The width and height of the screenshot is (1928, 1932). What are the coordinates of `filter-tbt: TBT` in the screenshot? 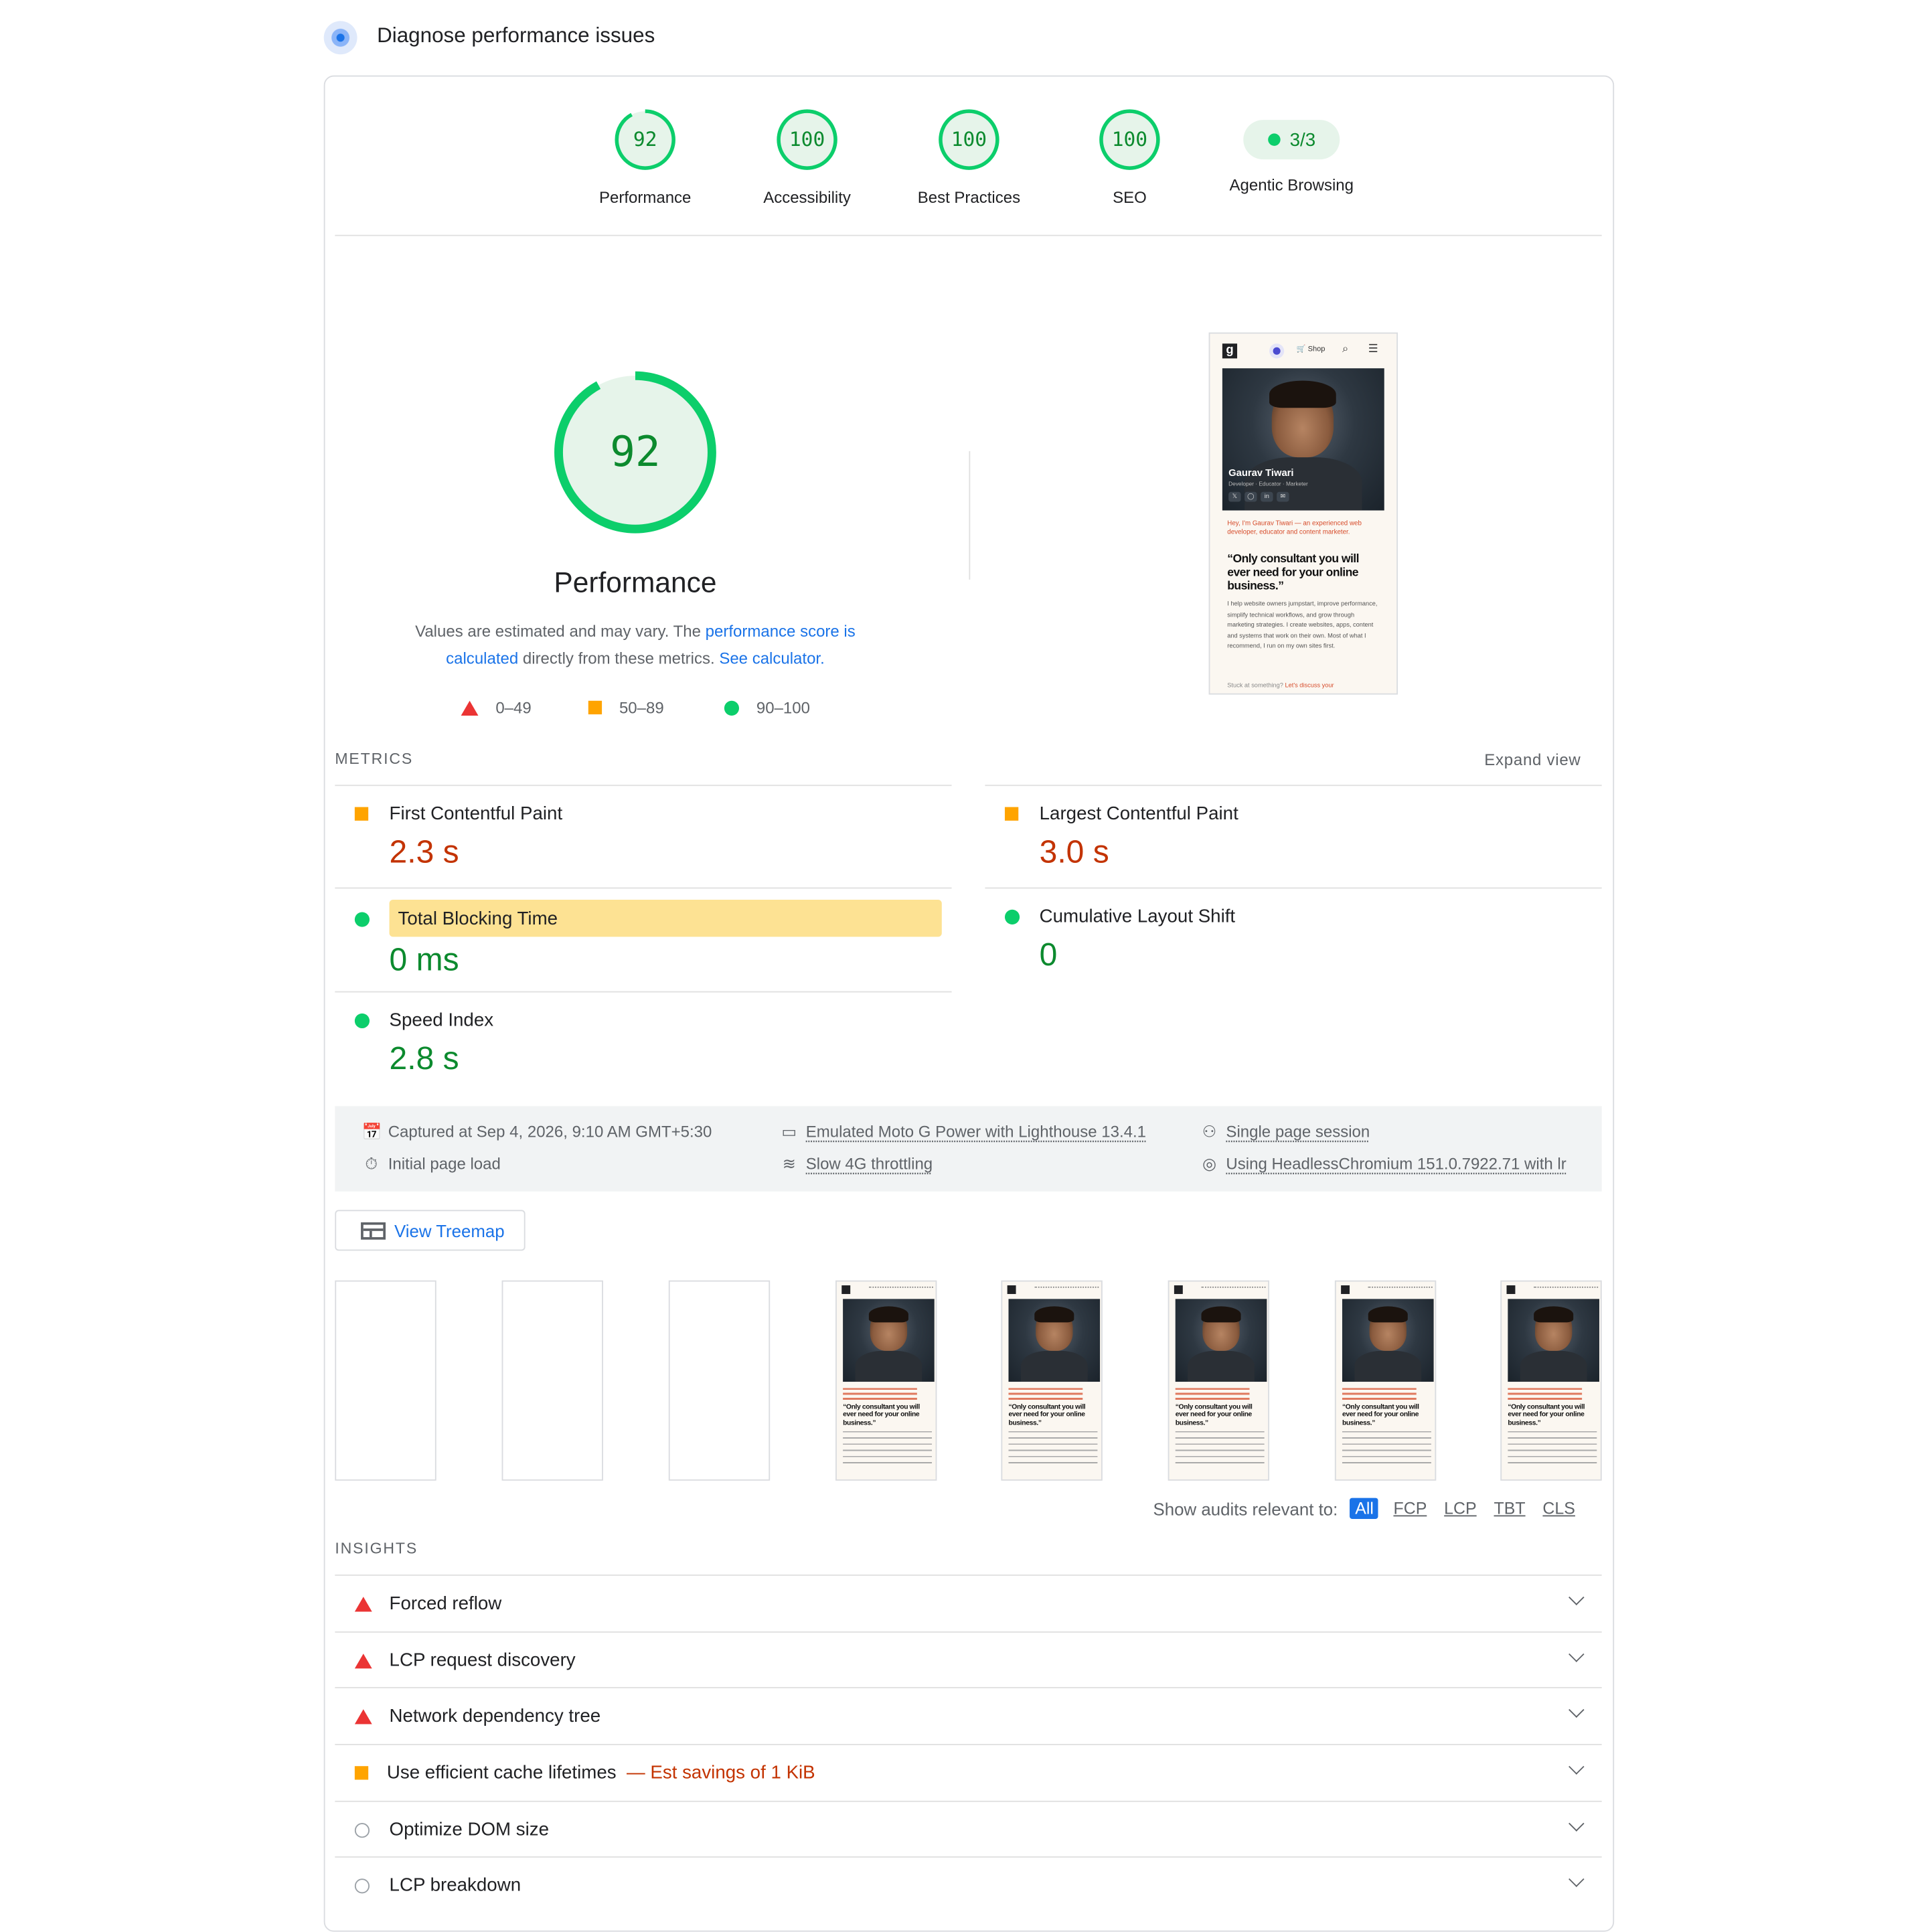 It's located at (1510, 1509).